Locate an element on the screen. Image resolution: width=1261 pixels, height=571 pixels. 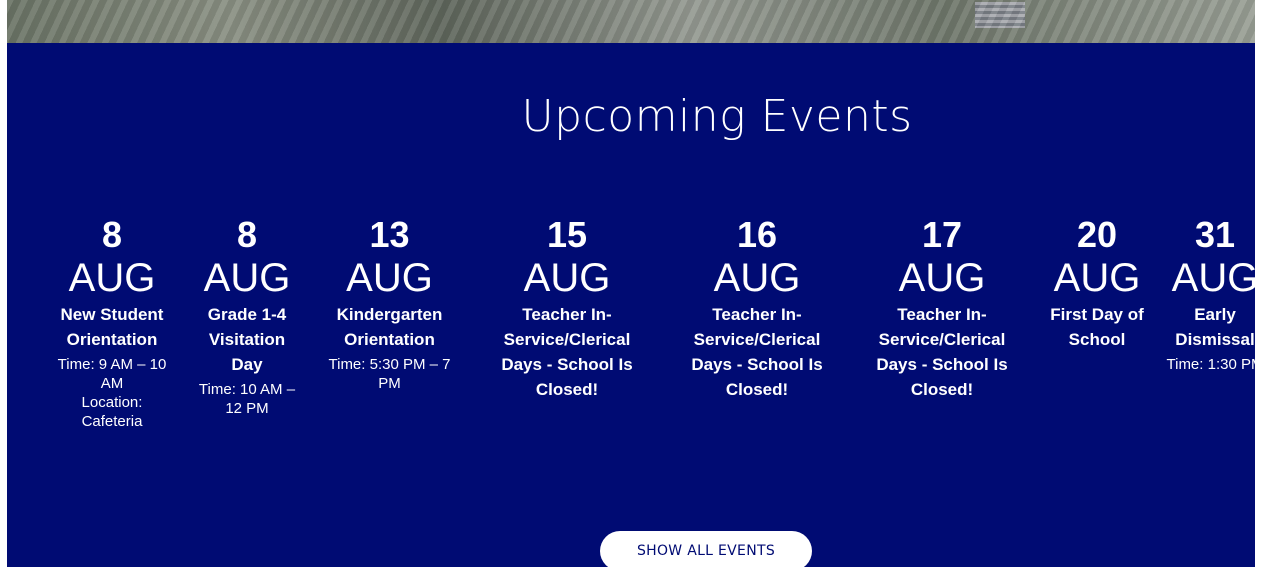
event-time: Time: 10 AM – 12 PM is located at coordinates (247, 399).